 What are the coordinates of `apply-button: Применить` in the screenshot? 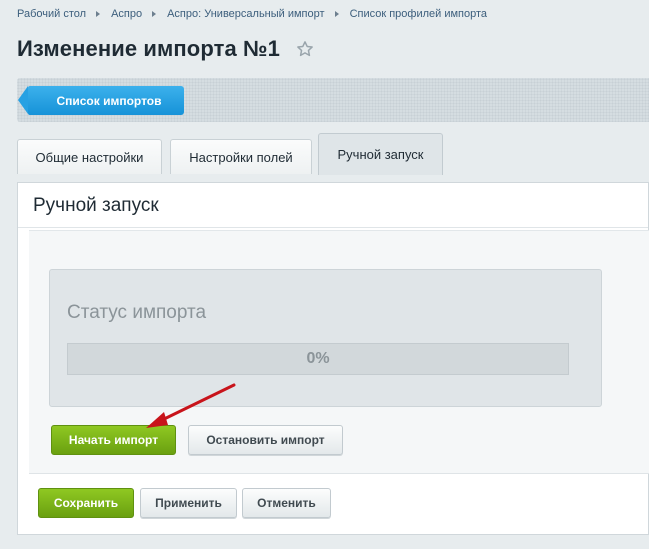 It's located at (188, 503).